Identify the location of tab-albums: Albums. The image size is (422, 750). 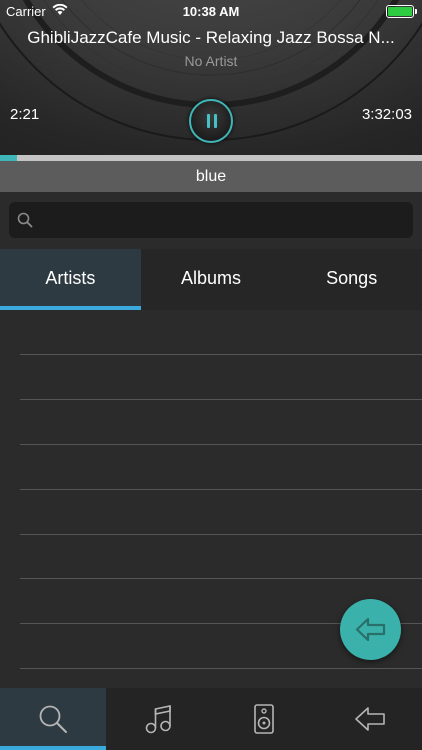
(211, 279).